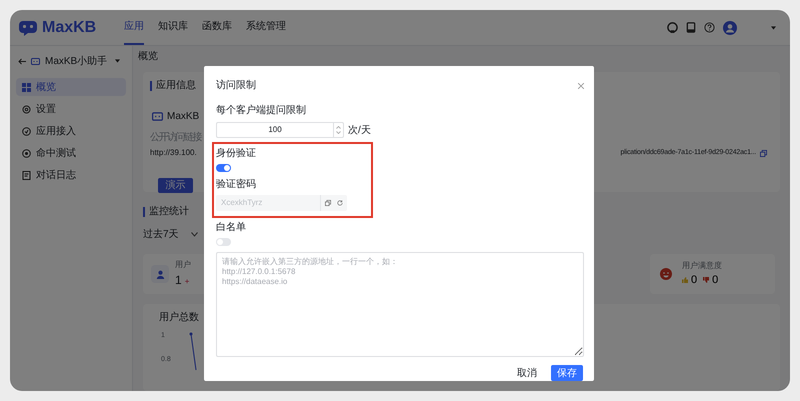 Image resolution: width=800 pixels, height=401 pixels. Describe the element at coordinates (161, 234) in the screenshot. I see `range-select: 过去7天` at that location.